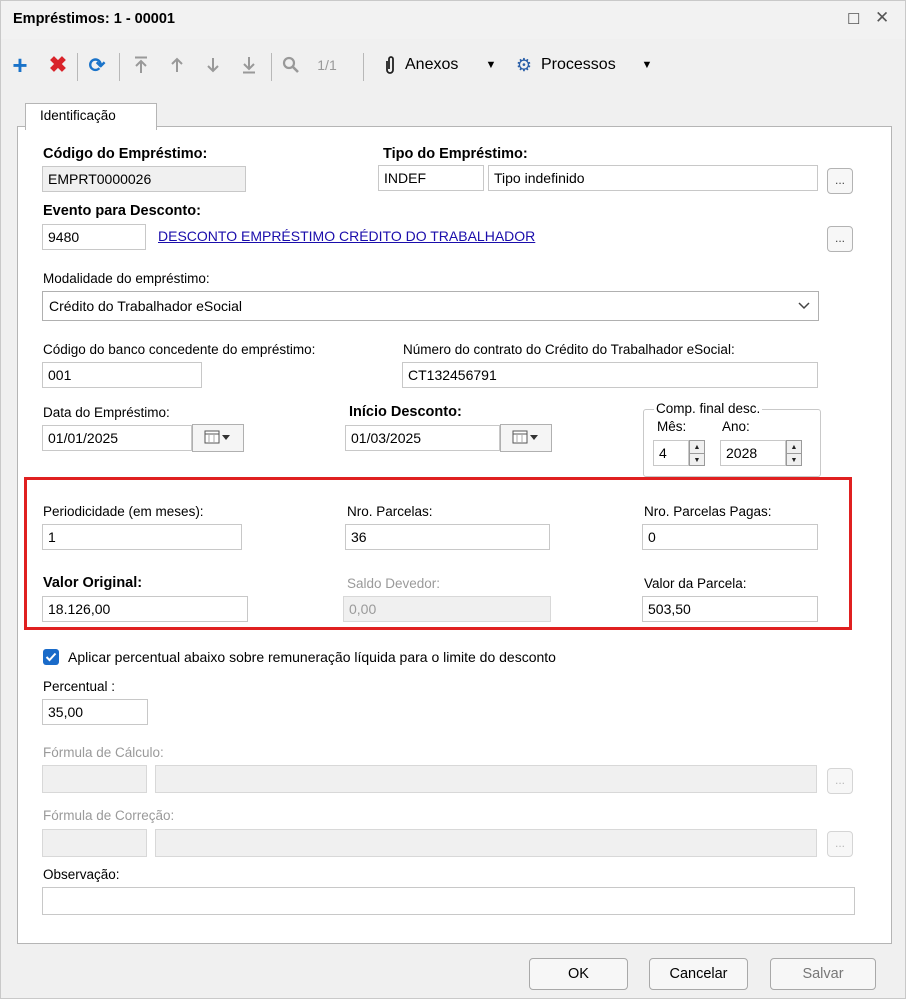  I want to click on nro-parcelas-field: 36, so click(447, 537).